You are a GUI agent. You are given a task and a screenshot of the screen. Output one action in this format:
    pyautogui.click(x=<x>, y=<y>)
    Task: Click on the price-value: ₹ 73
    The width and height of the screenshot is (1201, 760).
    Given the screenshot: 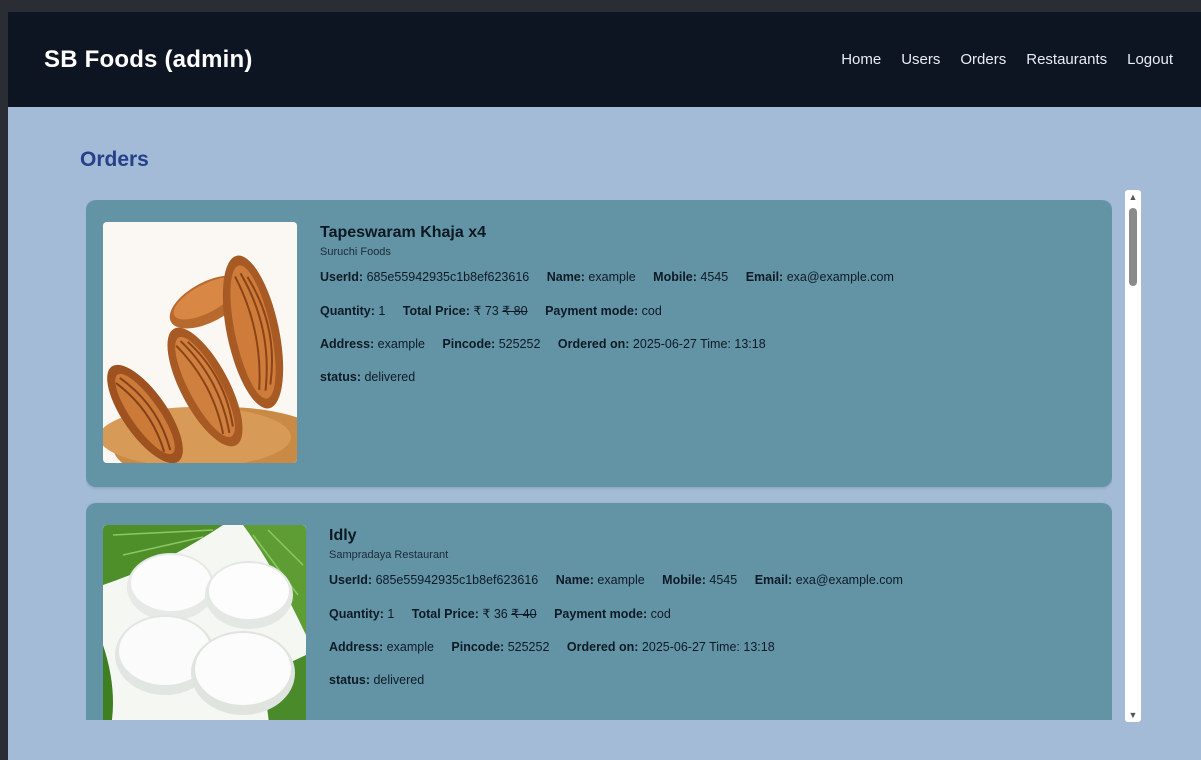 What is the action you would take?
    pyautogui.click(x=486, y=311)
    